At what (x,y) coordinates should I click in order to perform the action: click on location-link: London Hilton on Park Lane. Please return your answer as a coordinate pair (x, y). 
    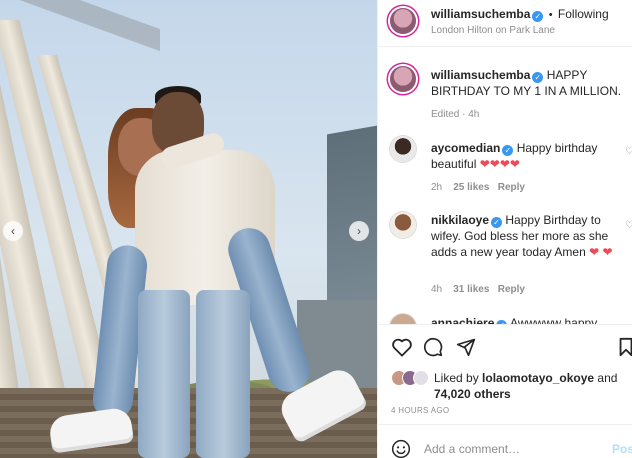
    Looking at the image, I should click on (493, 30).